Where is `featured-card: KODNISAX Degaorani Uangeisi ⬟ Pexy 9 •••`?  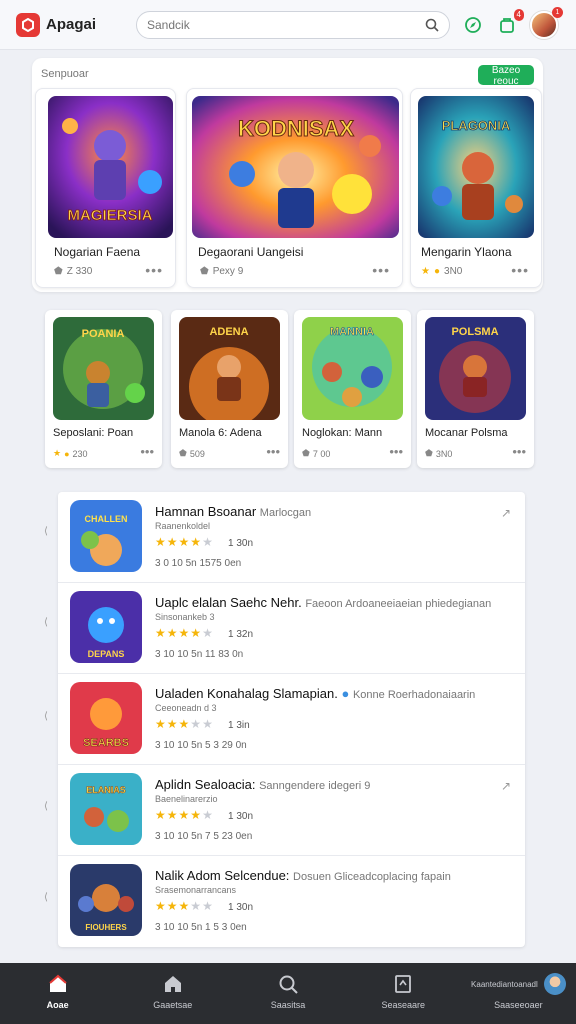
featured-card: KODNISAX Degaorani Uangeisi ⬟ Pexy 9 ••• is located at coordinates (294, 188).